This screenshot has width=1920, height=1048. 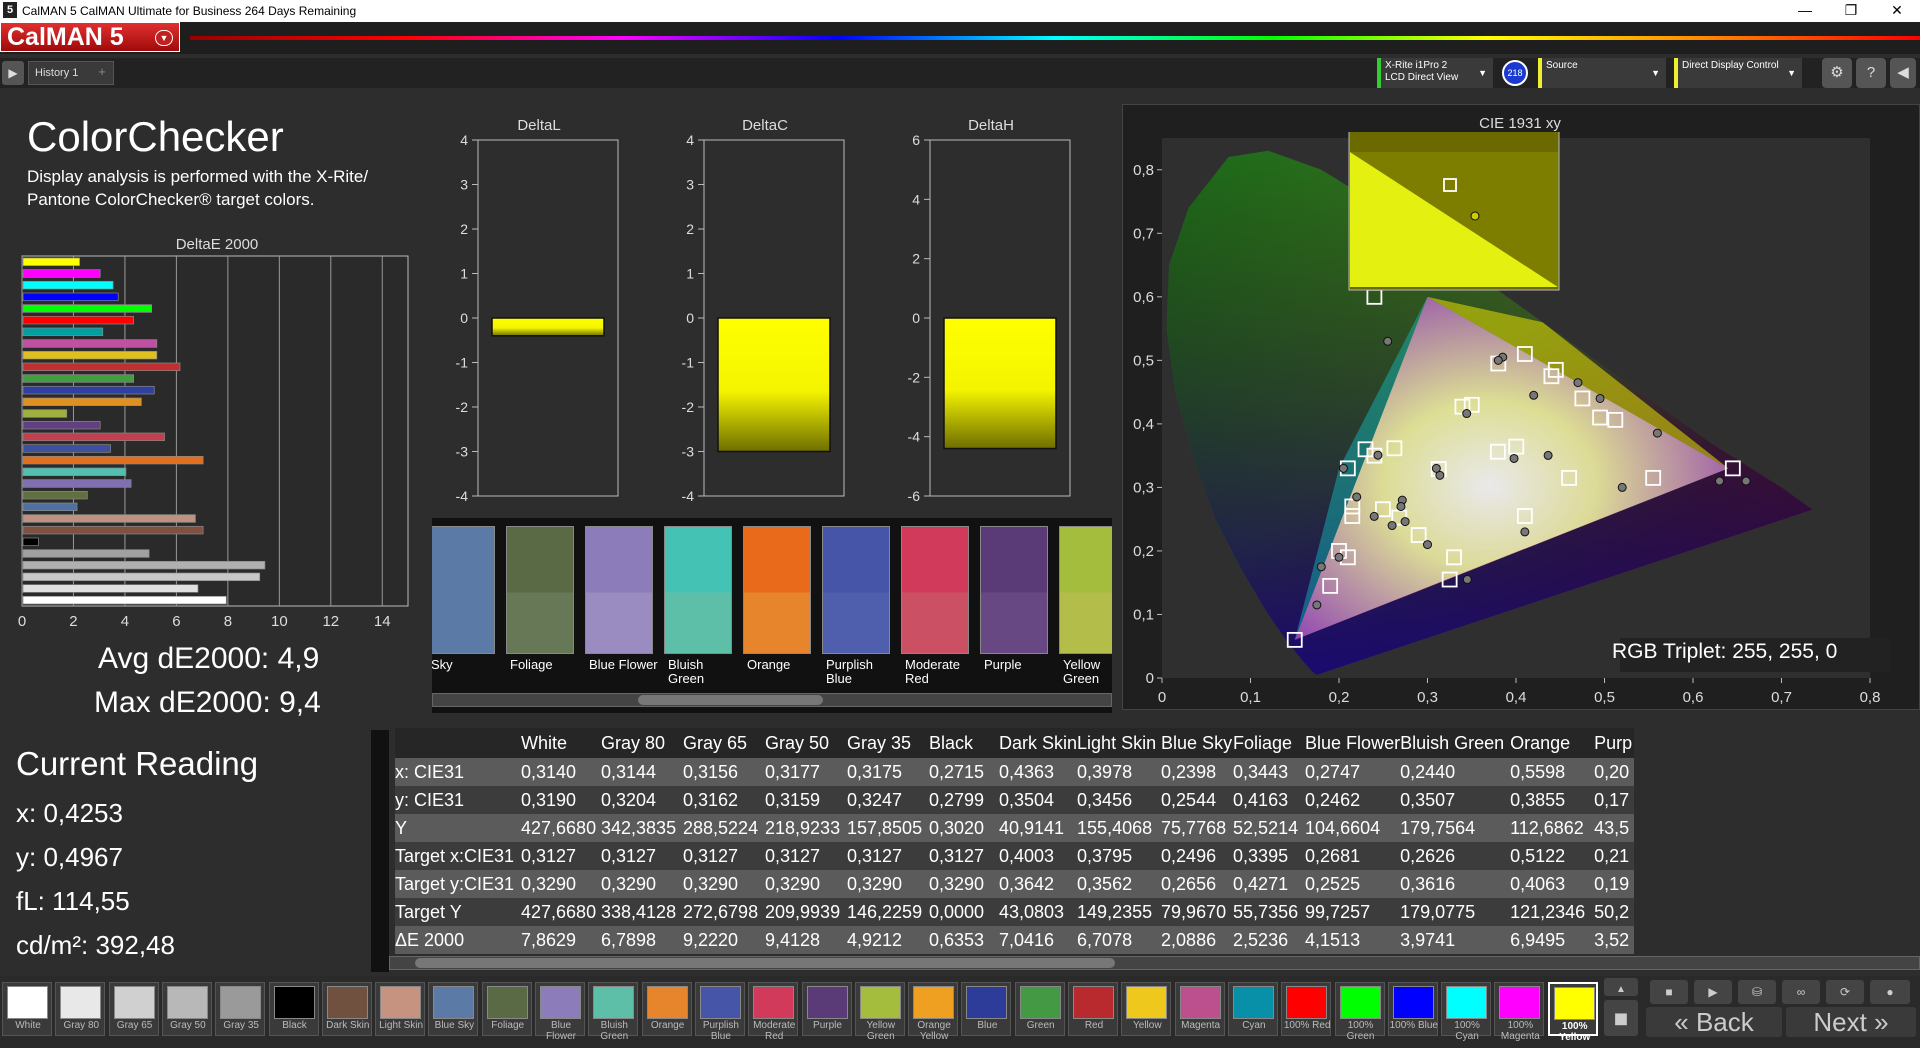 What do you see at coordinates (1412, 1009) in the screenshot?
I see `bottom-swatch-button: 100% Blue` at bounding box center [1412, 1009].